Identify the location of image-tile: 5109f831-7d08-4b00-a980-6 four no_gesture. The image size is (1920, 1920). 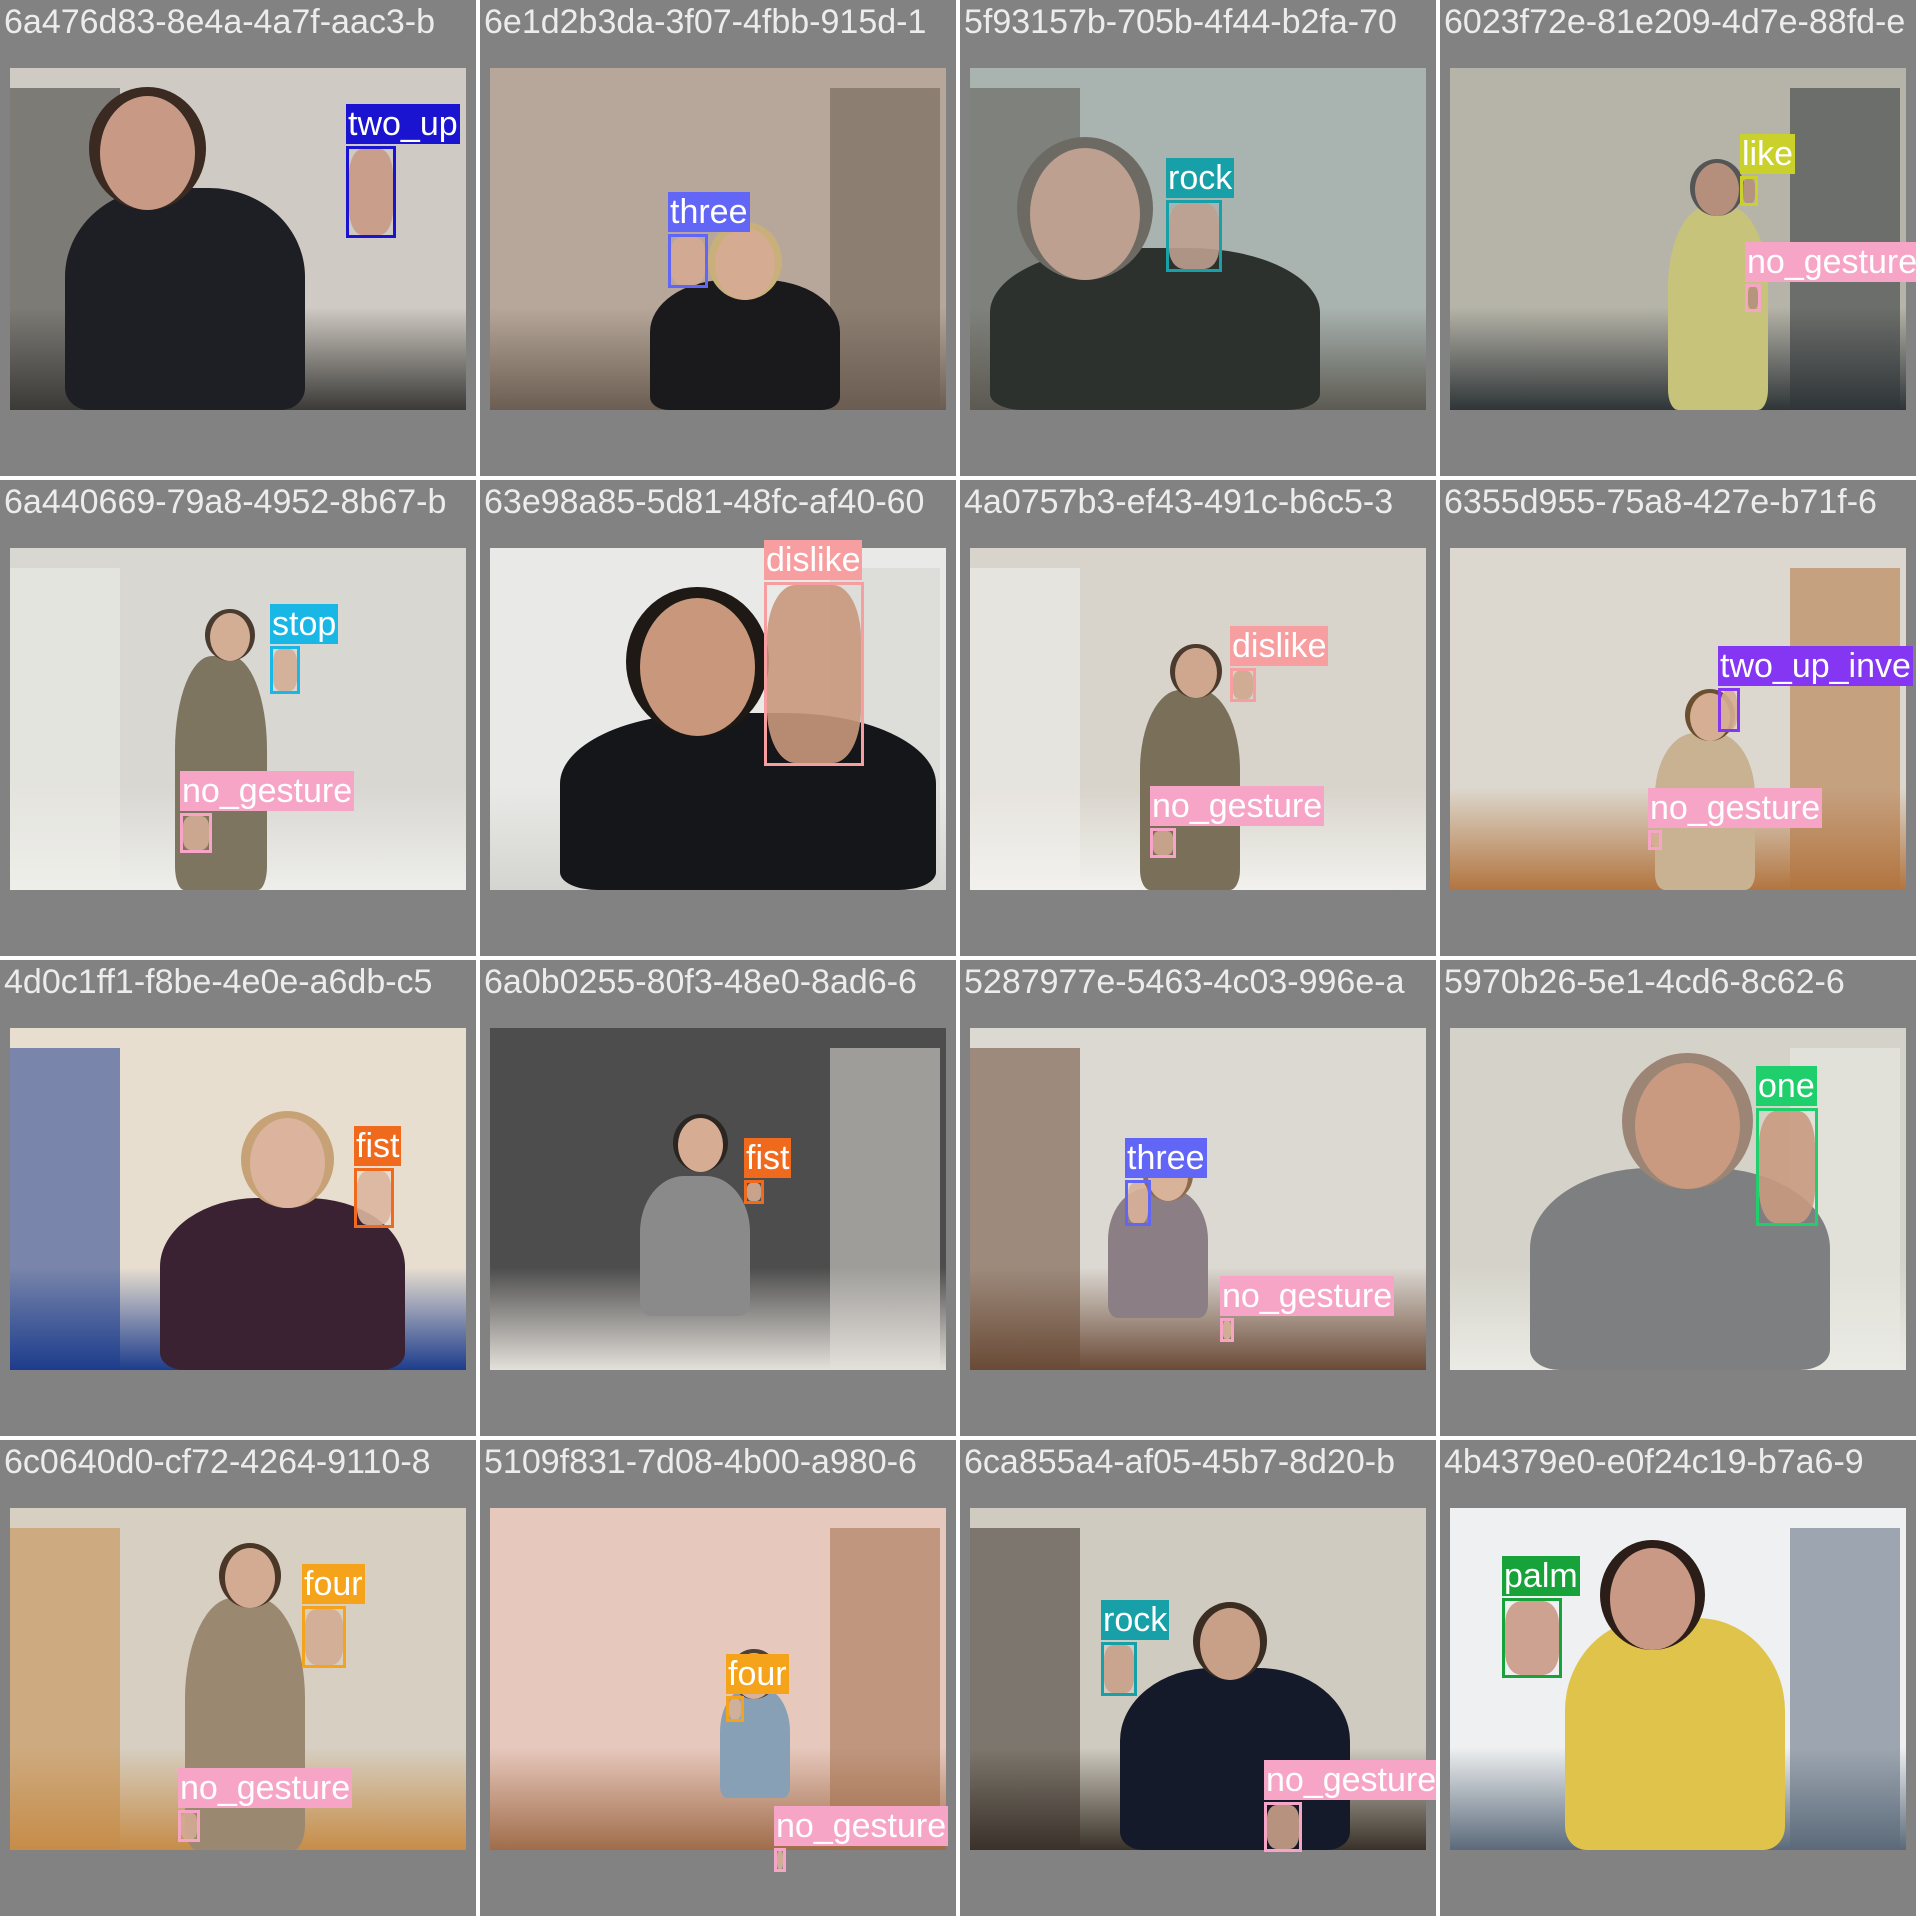
(718, 1678).